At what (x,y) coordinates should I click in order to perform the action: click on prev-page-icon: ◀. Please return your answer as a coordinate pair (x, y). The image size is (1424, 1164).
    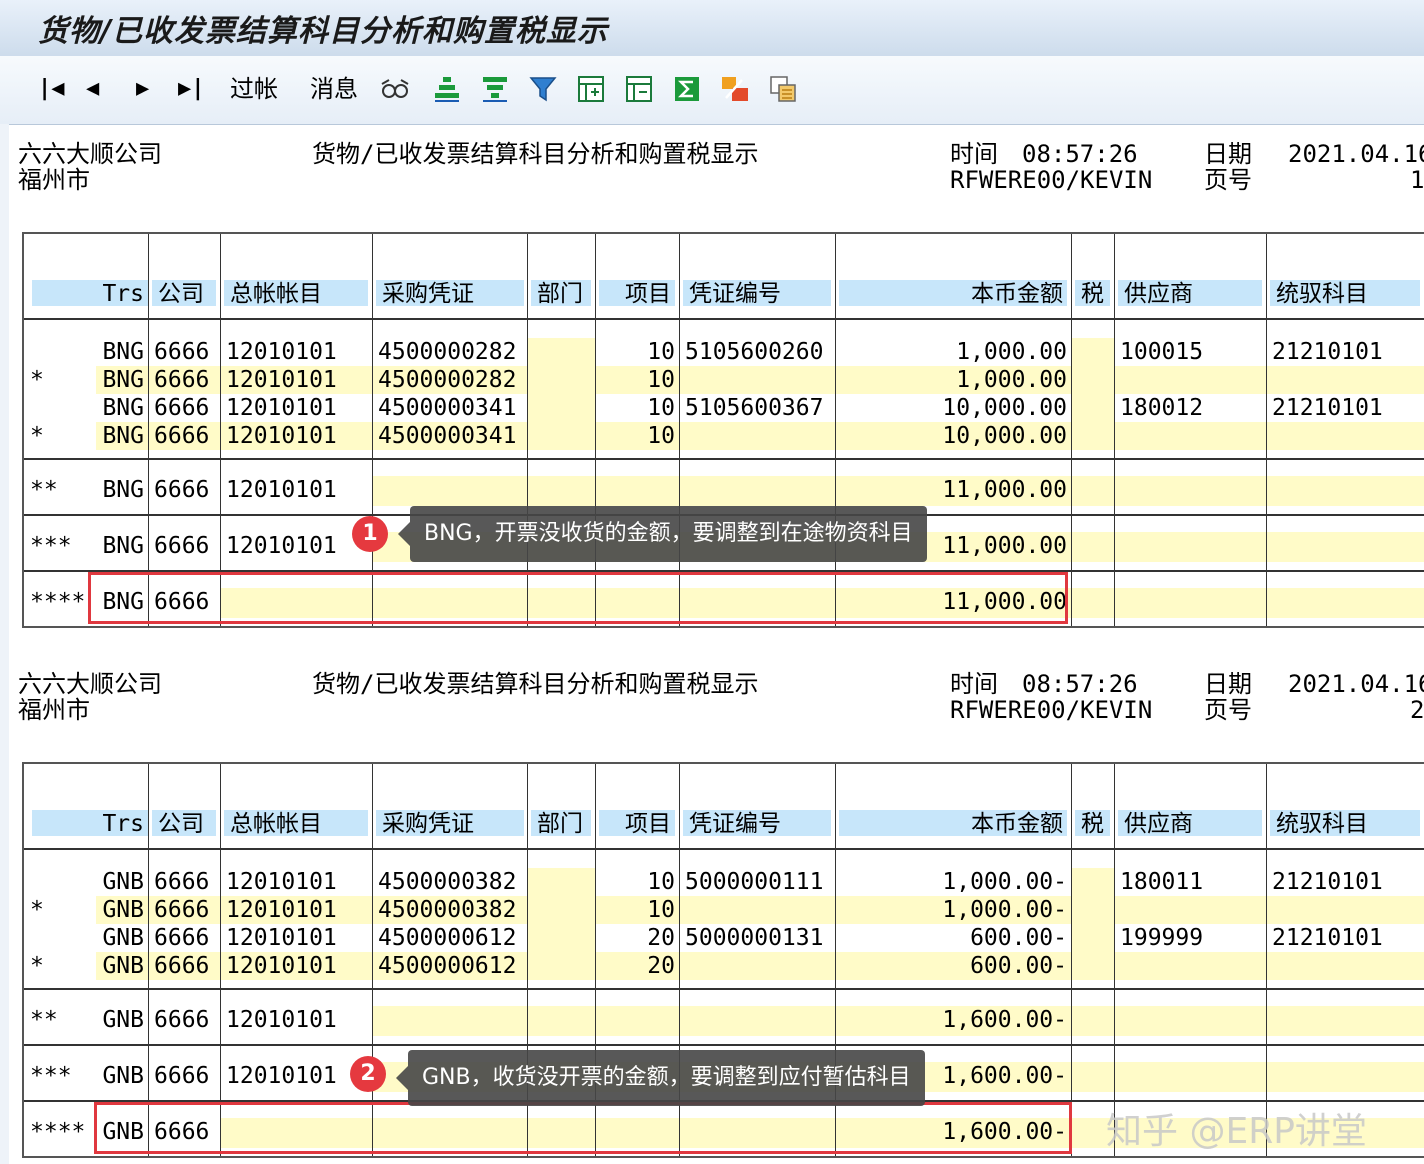
    Looking at the image, I should click on (92, 89).